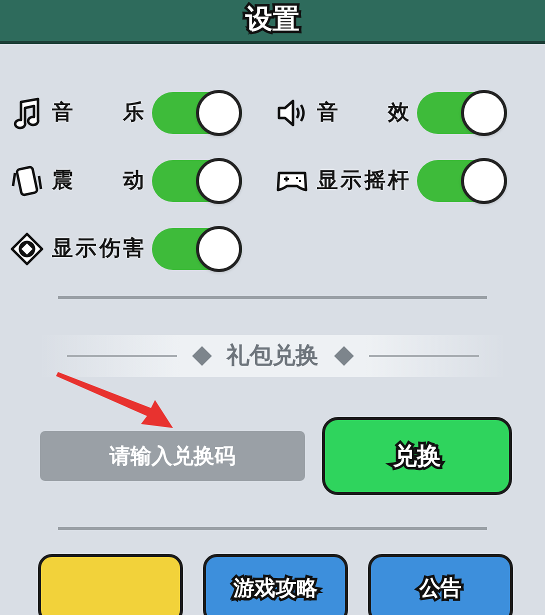 Image resolution: width=545 pixels, height=615 pixels. I want to click on code-input-field: 请输入兑换码, so click(172, 456).